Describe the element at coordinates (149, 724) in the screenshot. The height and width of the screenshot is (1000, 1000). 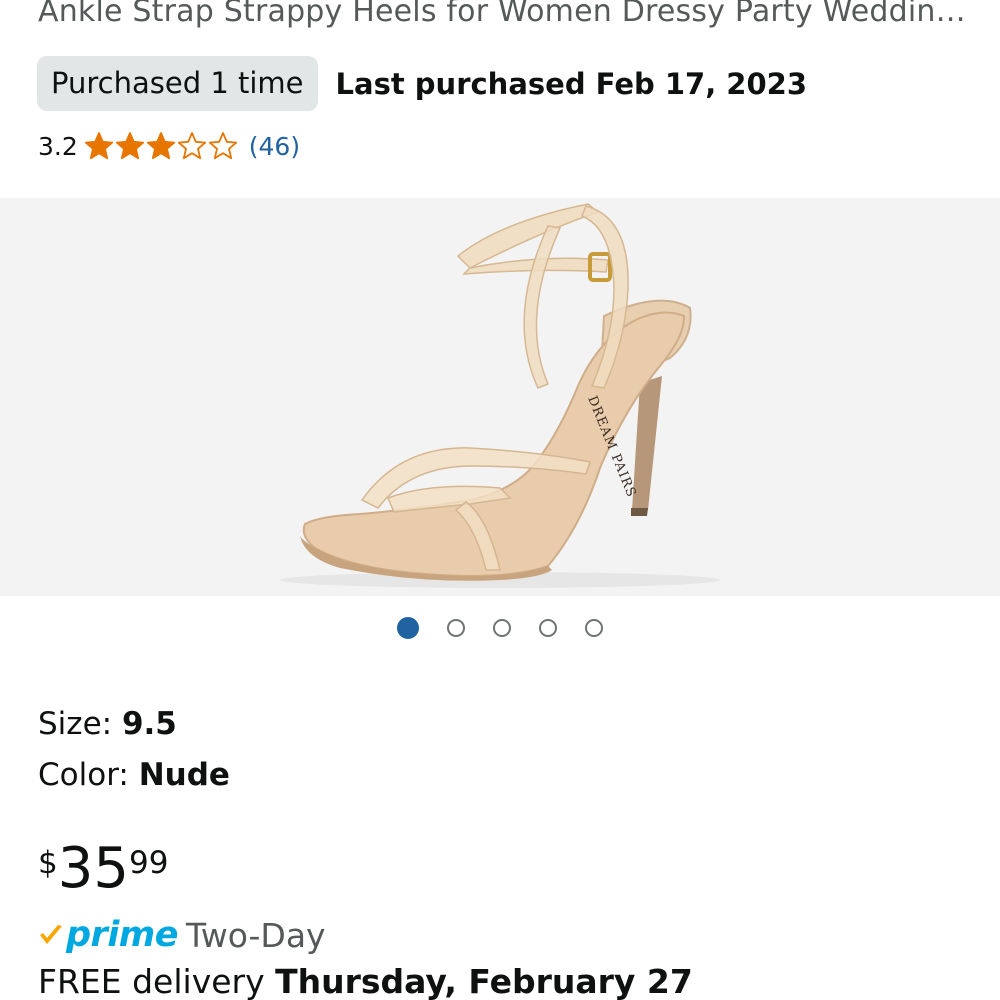
I see `size-value: 9.5` at that location.